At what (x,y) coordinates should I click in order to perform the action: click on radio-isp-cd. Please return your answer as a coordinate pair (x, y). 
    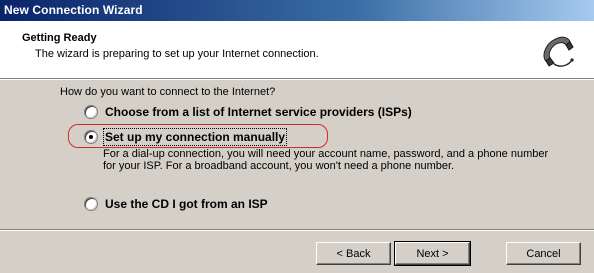
    Looking at the image, I should click on (91, 204).